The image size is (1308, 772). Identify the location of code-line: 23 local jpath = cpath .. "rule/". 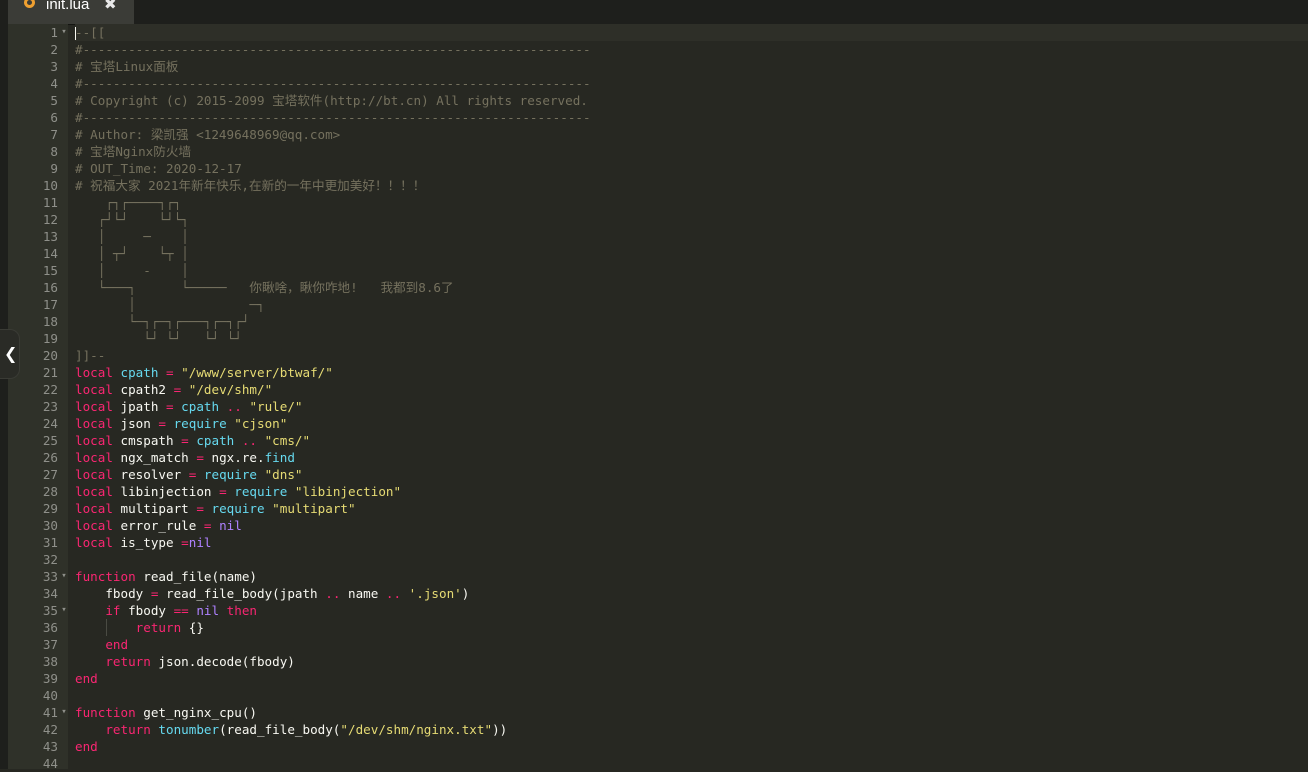
(654, 406).